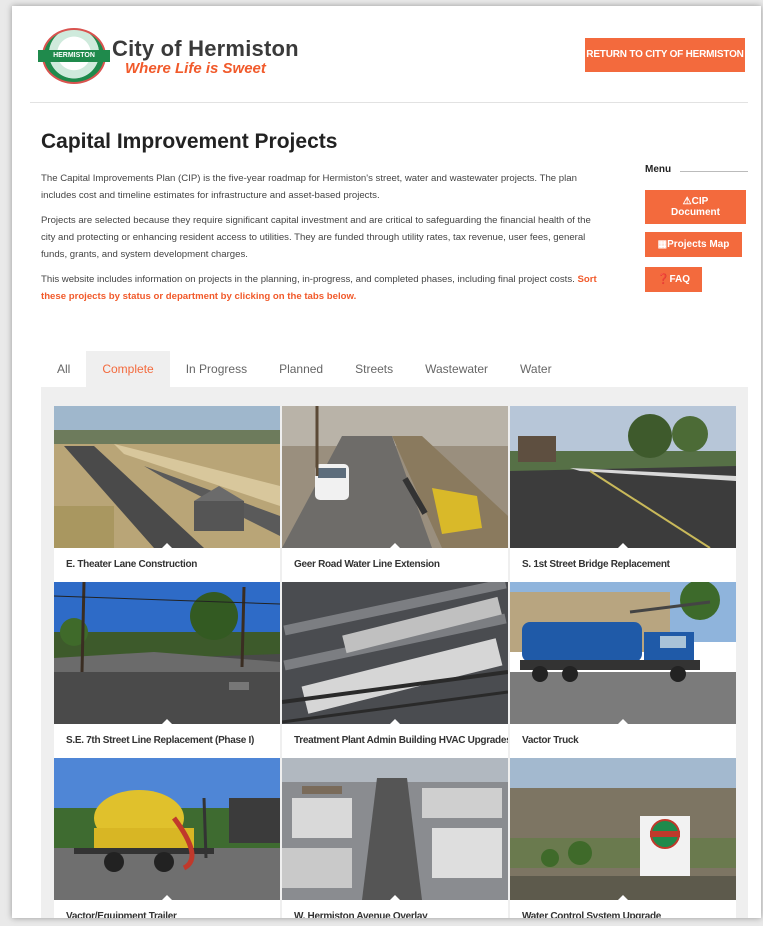 The height and width of the screenshot is (926, 763). I want to click on project-photo-hvac-ducts, so click(395, 653).